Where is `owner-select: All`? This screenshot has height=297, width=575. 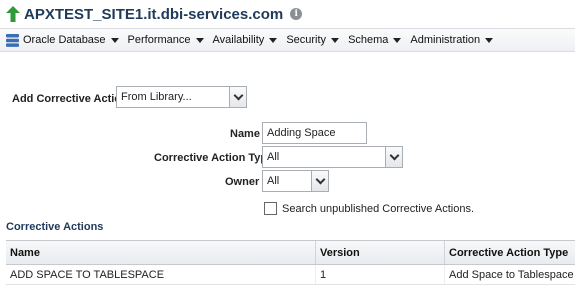 owner-select: All is located at coordinates (295, 181).